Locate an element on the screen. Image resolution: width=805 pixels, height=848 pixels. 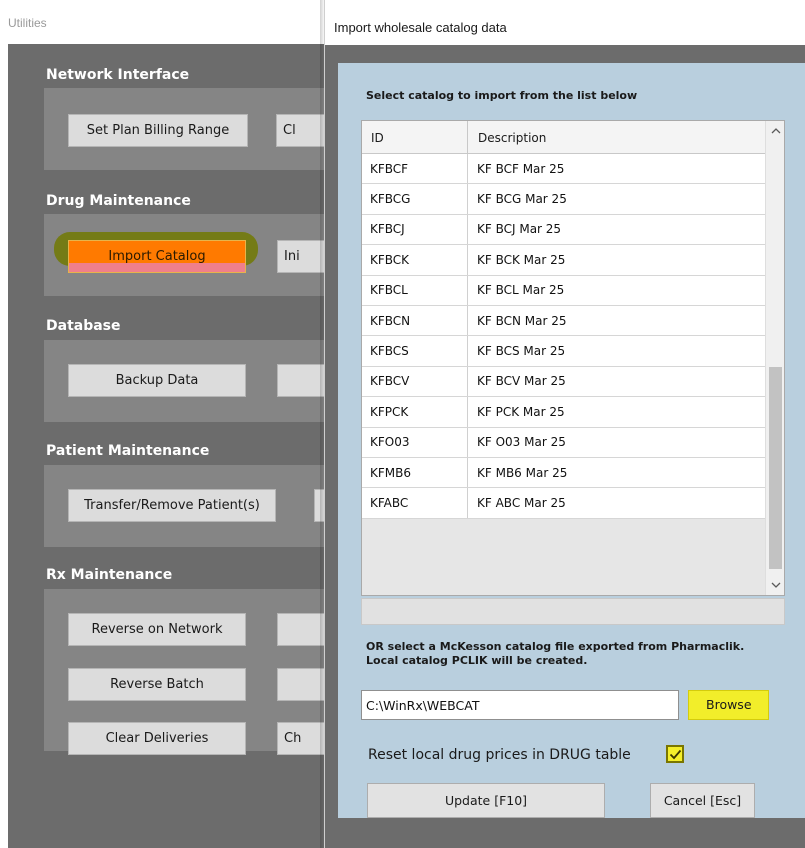
cell-description: KF BCF Mar 25 is located at coordinates (521, 168).